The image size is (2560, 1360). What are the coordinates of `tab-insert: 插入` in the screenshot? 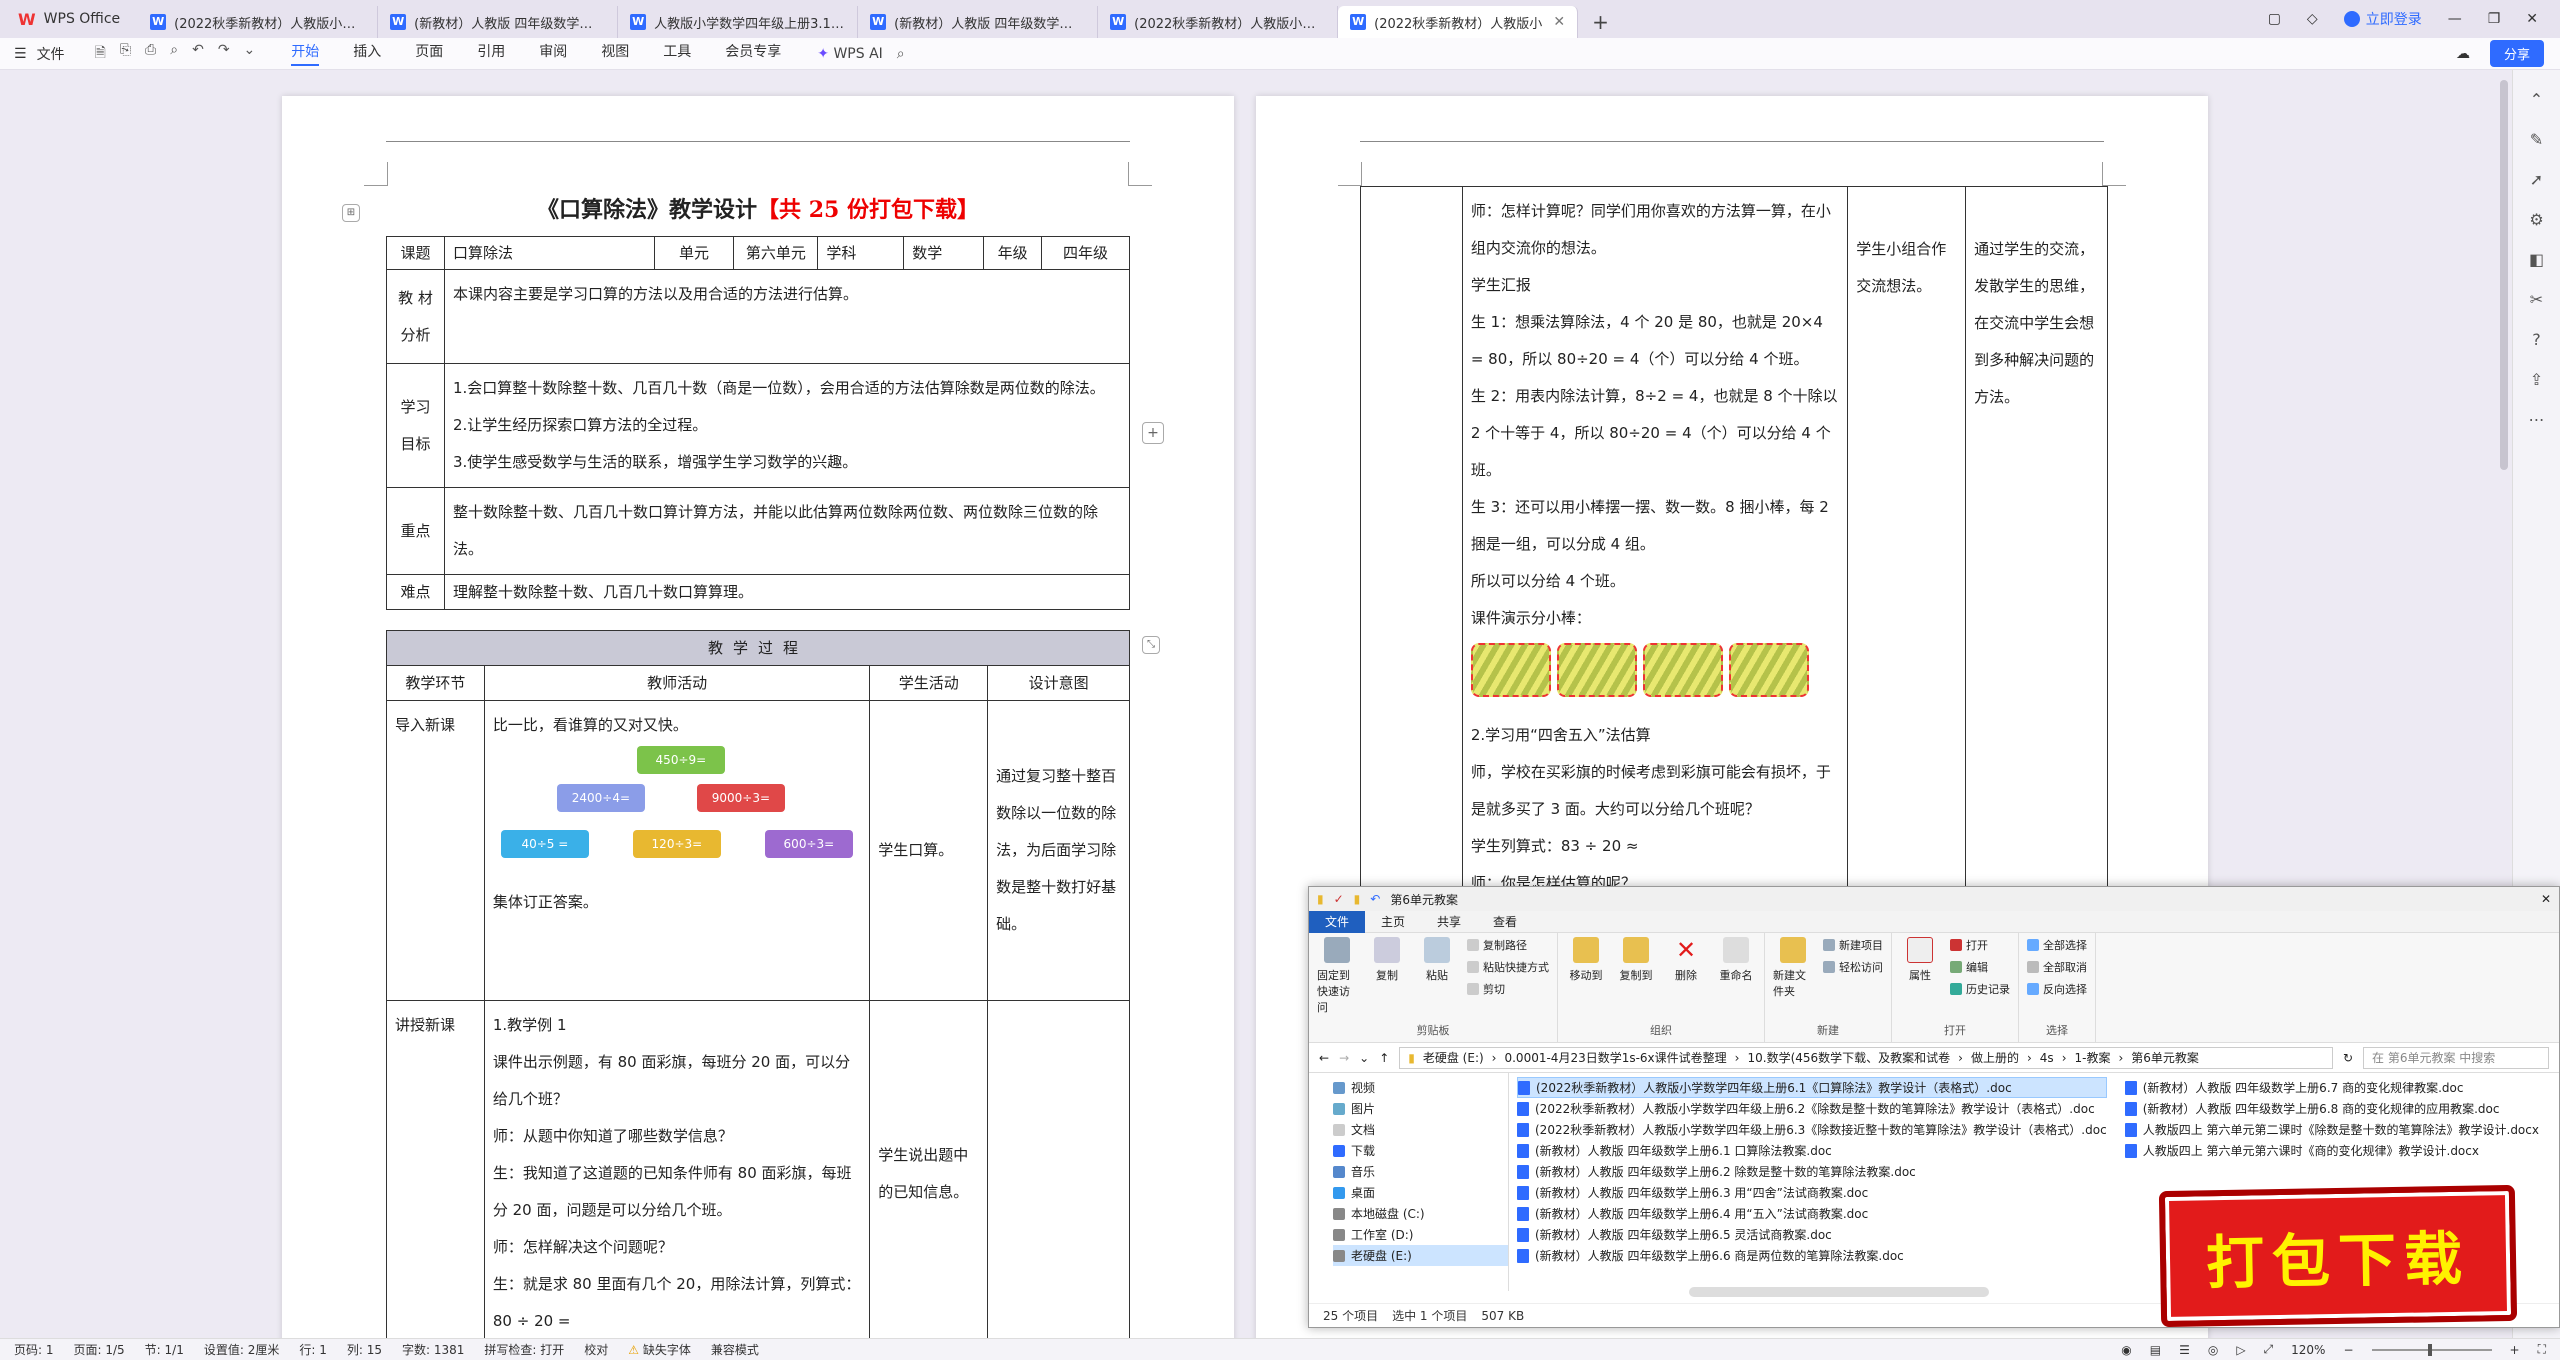 It's located at (367, 53).